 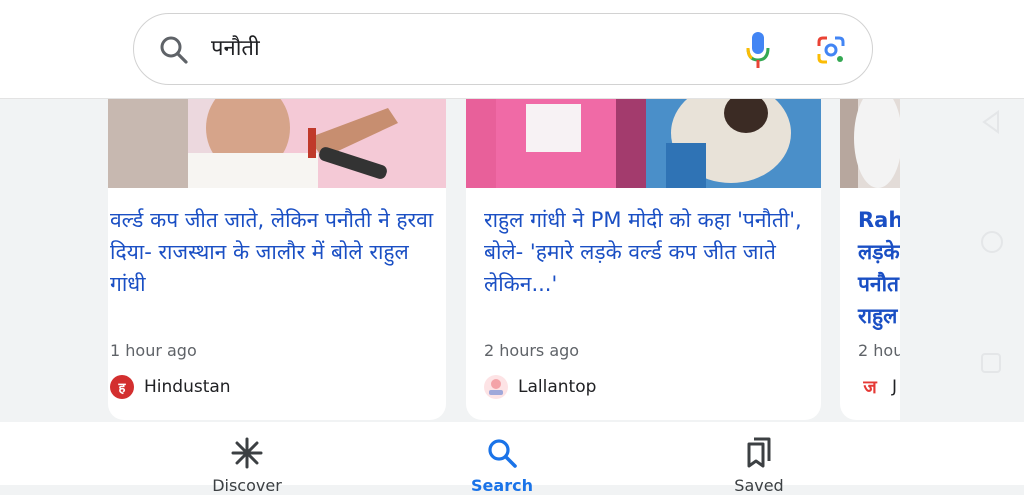 What do you see at coordinates (759, 452) in the screenshot?
I see `bookmarks-icon` at bounding box center [759, 452].